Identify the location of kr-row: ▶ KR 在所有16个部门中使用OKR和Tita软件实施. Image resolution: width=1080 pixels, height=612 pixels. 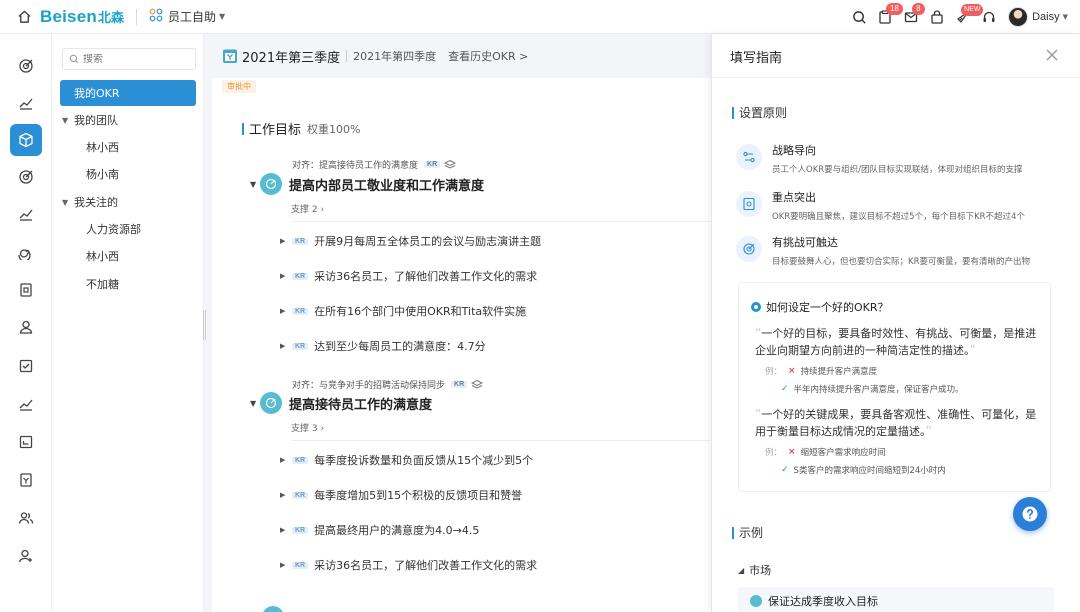
(403, 311).